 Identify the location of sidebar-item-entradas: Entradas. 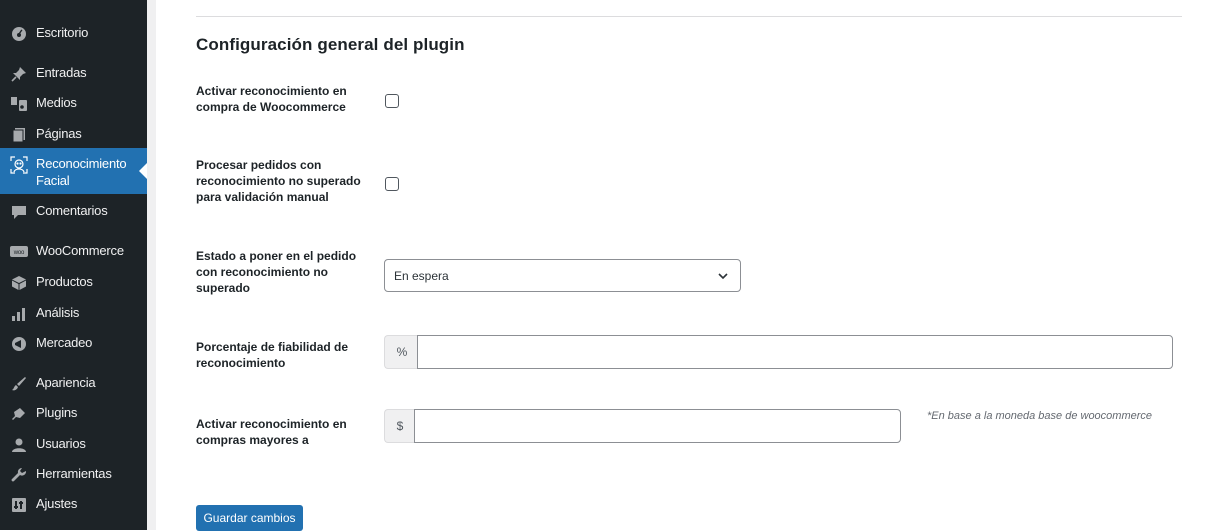
(73, 75).